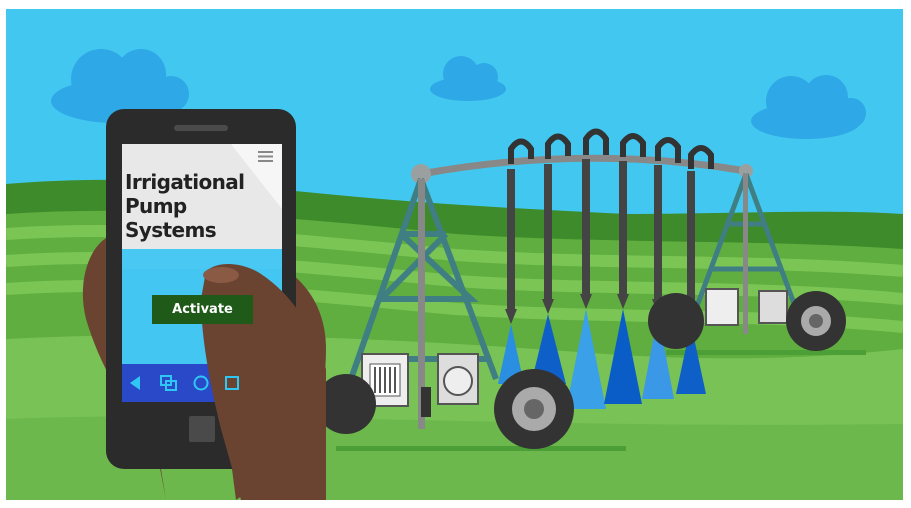  Describe the element at coordinates (232, 383) in the screenshot. I see `square-icon` at that location.